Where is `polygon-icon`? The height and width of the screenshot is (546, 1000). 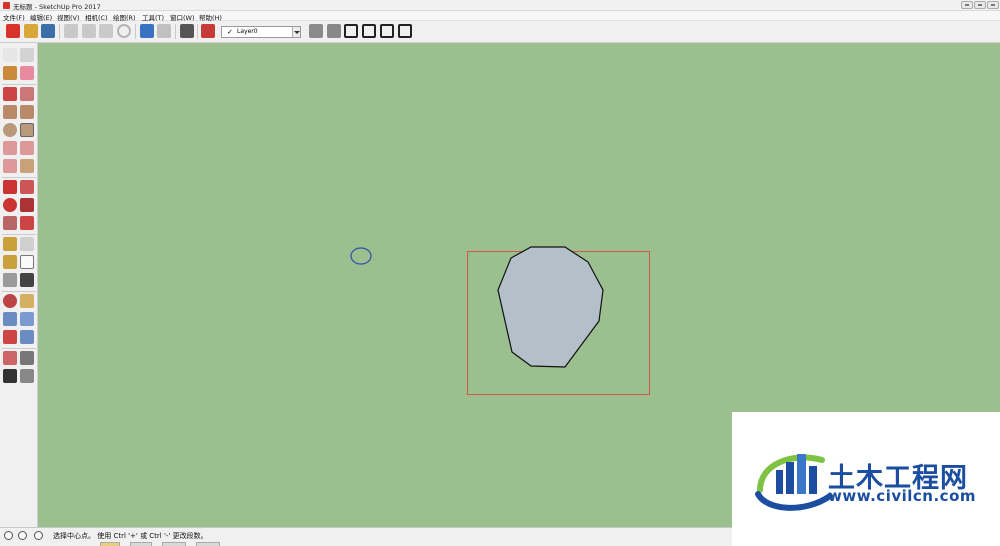
polygon-icon is located at coordinates (27, 130).